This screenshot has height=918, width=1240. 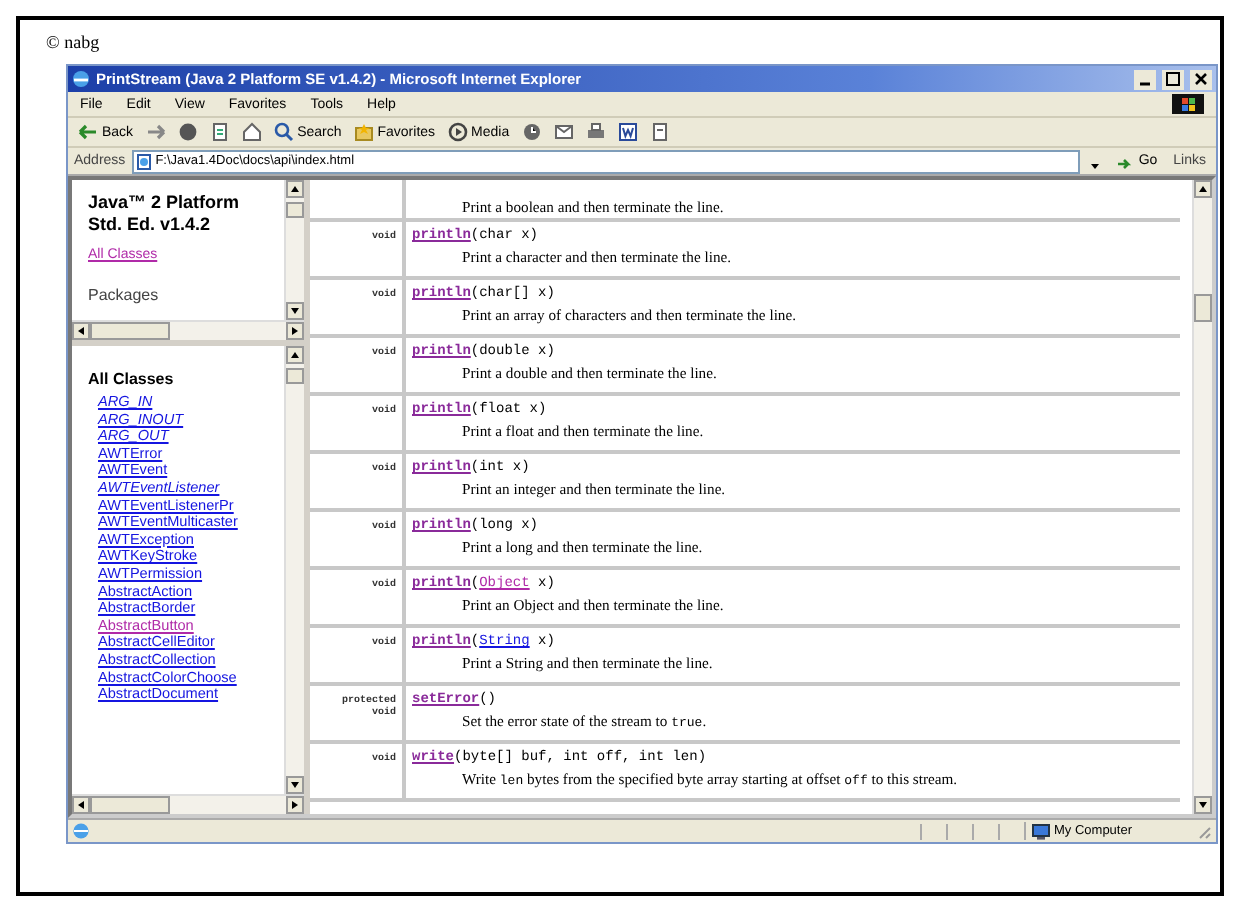 I want to click on platform-title: Std. Ed. v1.4.2, so click(x=149, y=225).